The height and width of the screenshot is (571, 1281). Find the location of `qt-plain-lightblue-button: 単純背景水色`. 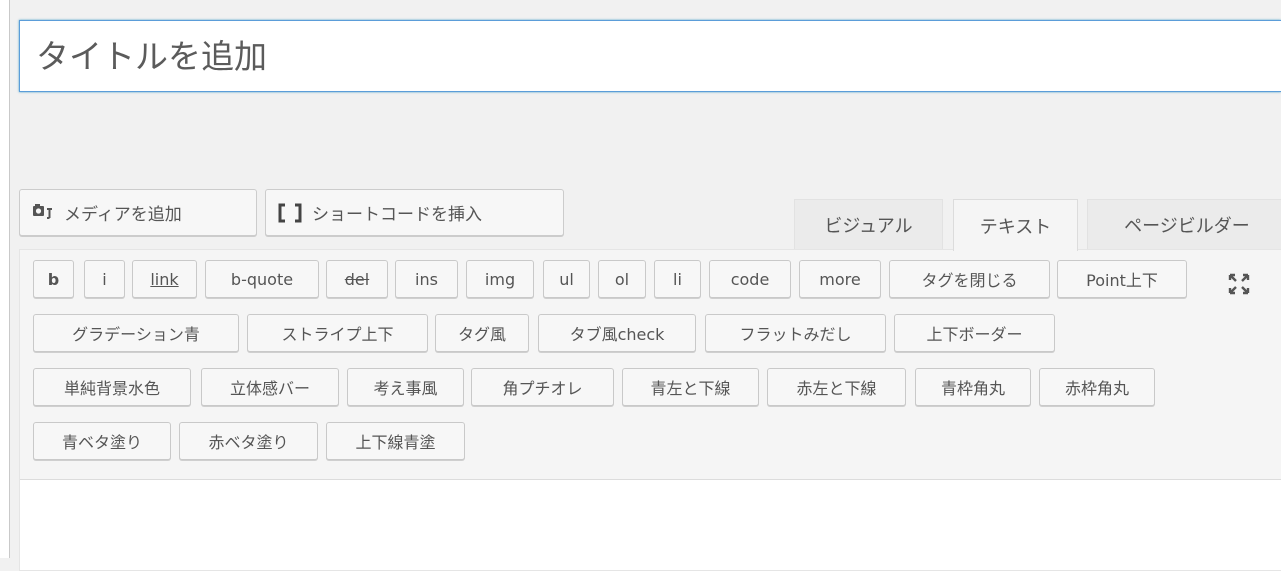

qt-plain-lightblue-button: 単純背景水色 is located at coordinates (112, 387).